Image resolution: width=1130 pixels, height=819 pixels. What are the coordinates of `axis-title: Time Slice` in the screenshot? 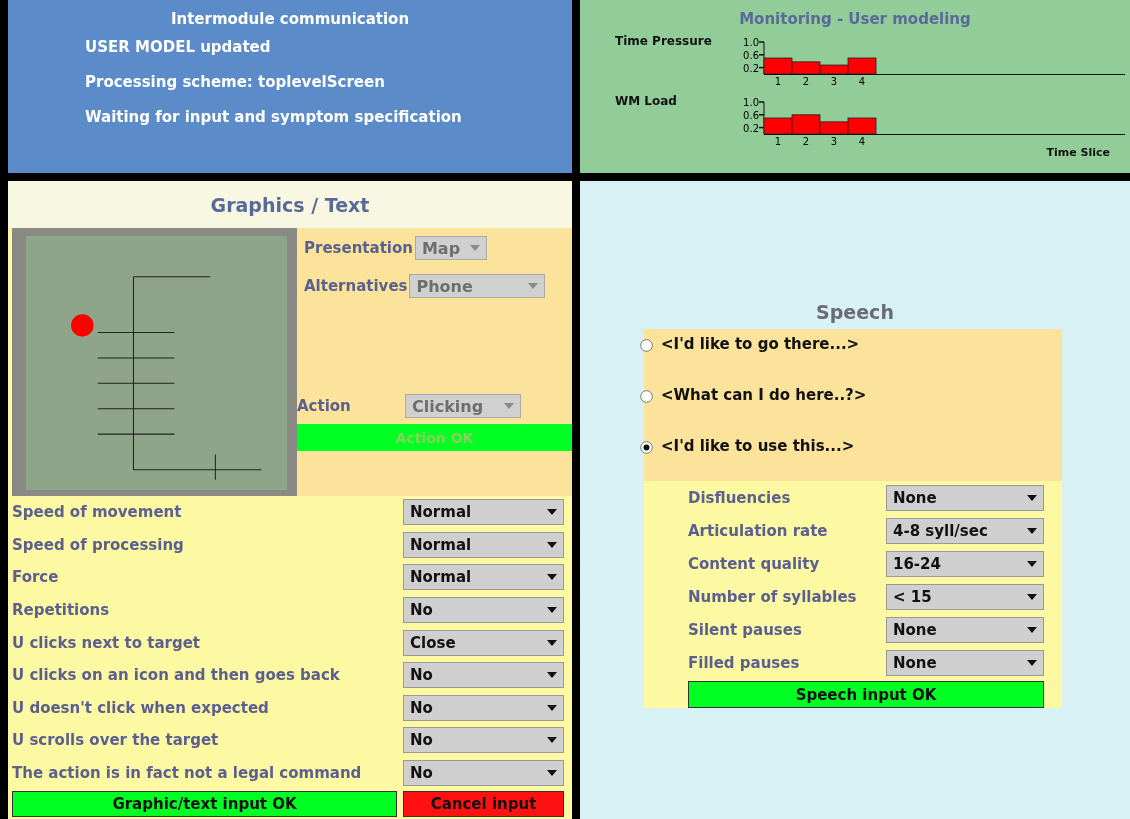 It's located at (1078, 152).